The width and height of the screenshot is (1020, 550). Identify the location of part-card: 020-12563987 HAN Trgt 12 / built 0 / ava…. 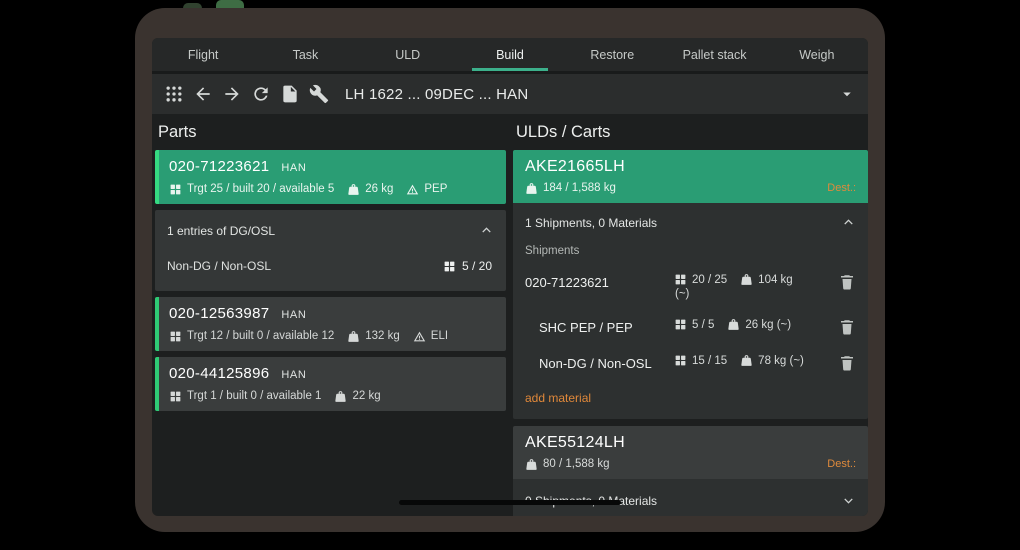
(330, 324).